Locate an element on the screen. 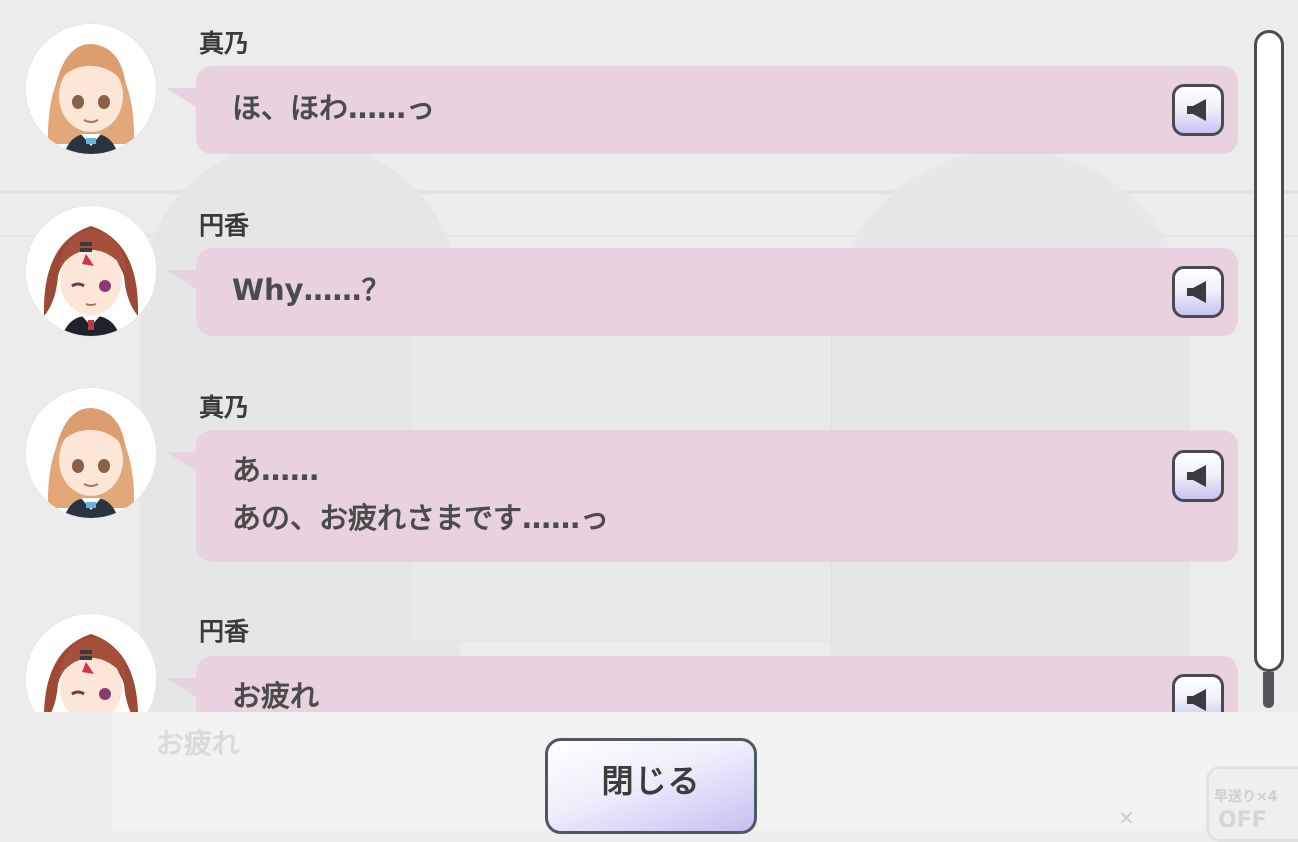 The image size is (1298, 842). message-line: あの、お疲れさまです……っ is located at coordinates (421, 518).